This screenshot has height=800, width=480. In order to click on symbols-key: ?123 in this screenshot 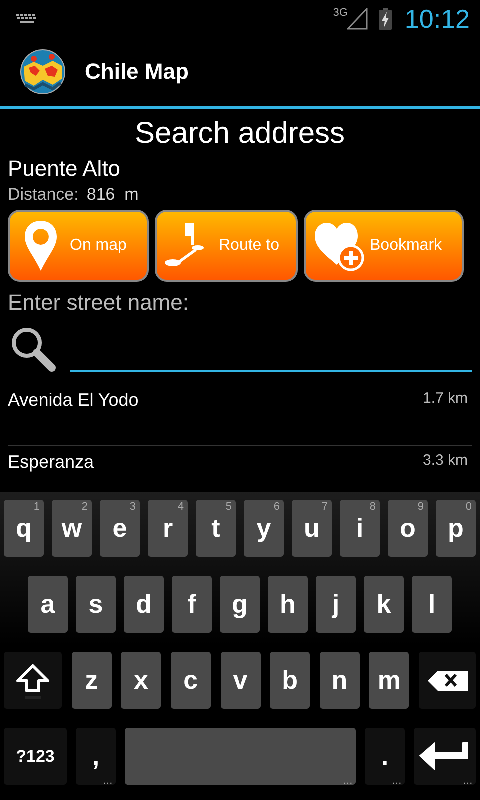, I will do `click(35, 756)`.